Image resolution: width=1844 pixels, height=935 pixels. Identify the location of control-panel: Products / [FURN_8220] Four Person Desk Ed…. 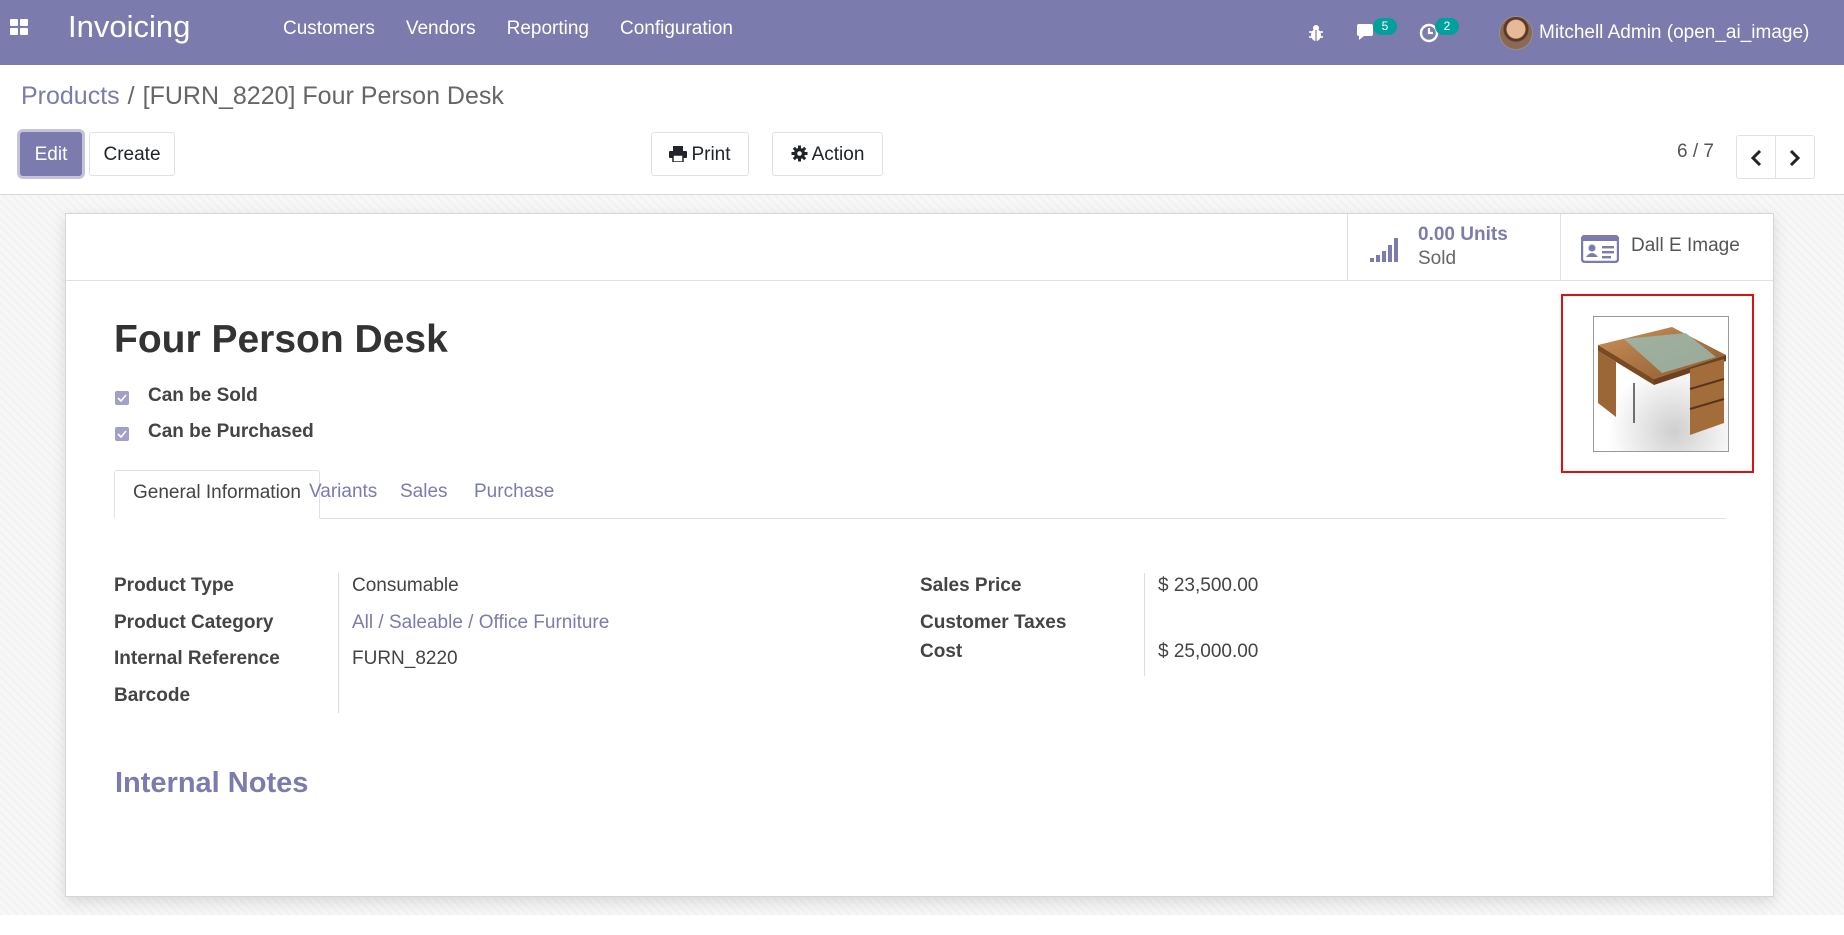
(922, 130).